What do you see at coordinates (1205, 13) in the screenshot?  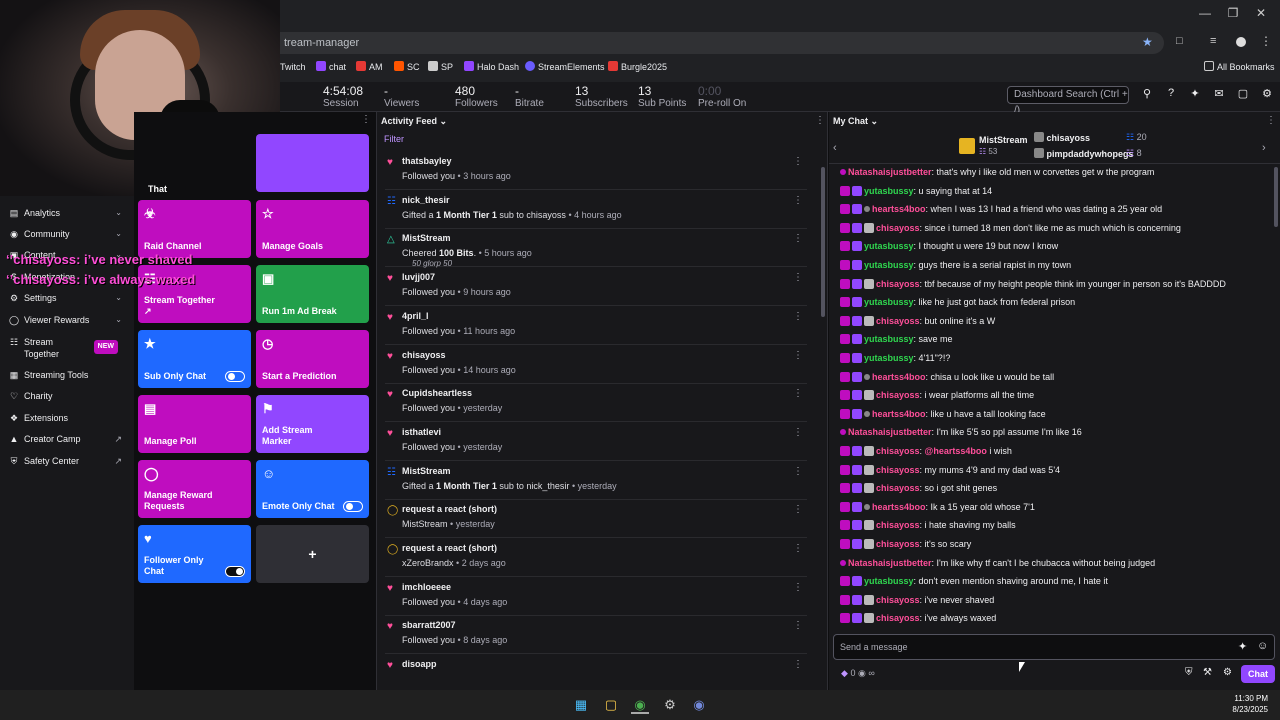 I see `minimize-icon: —` at bounding box center [1205, 13].